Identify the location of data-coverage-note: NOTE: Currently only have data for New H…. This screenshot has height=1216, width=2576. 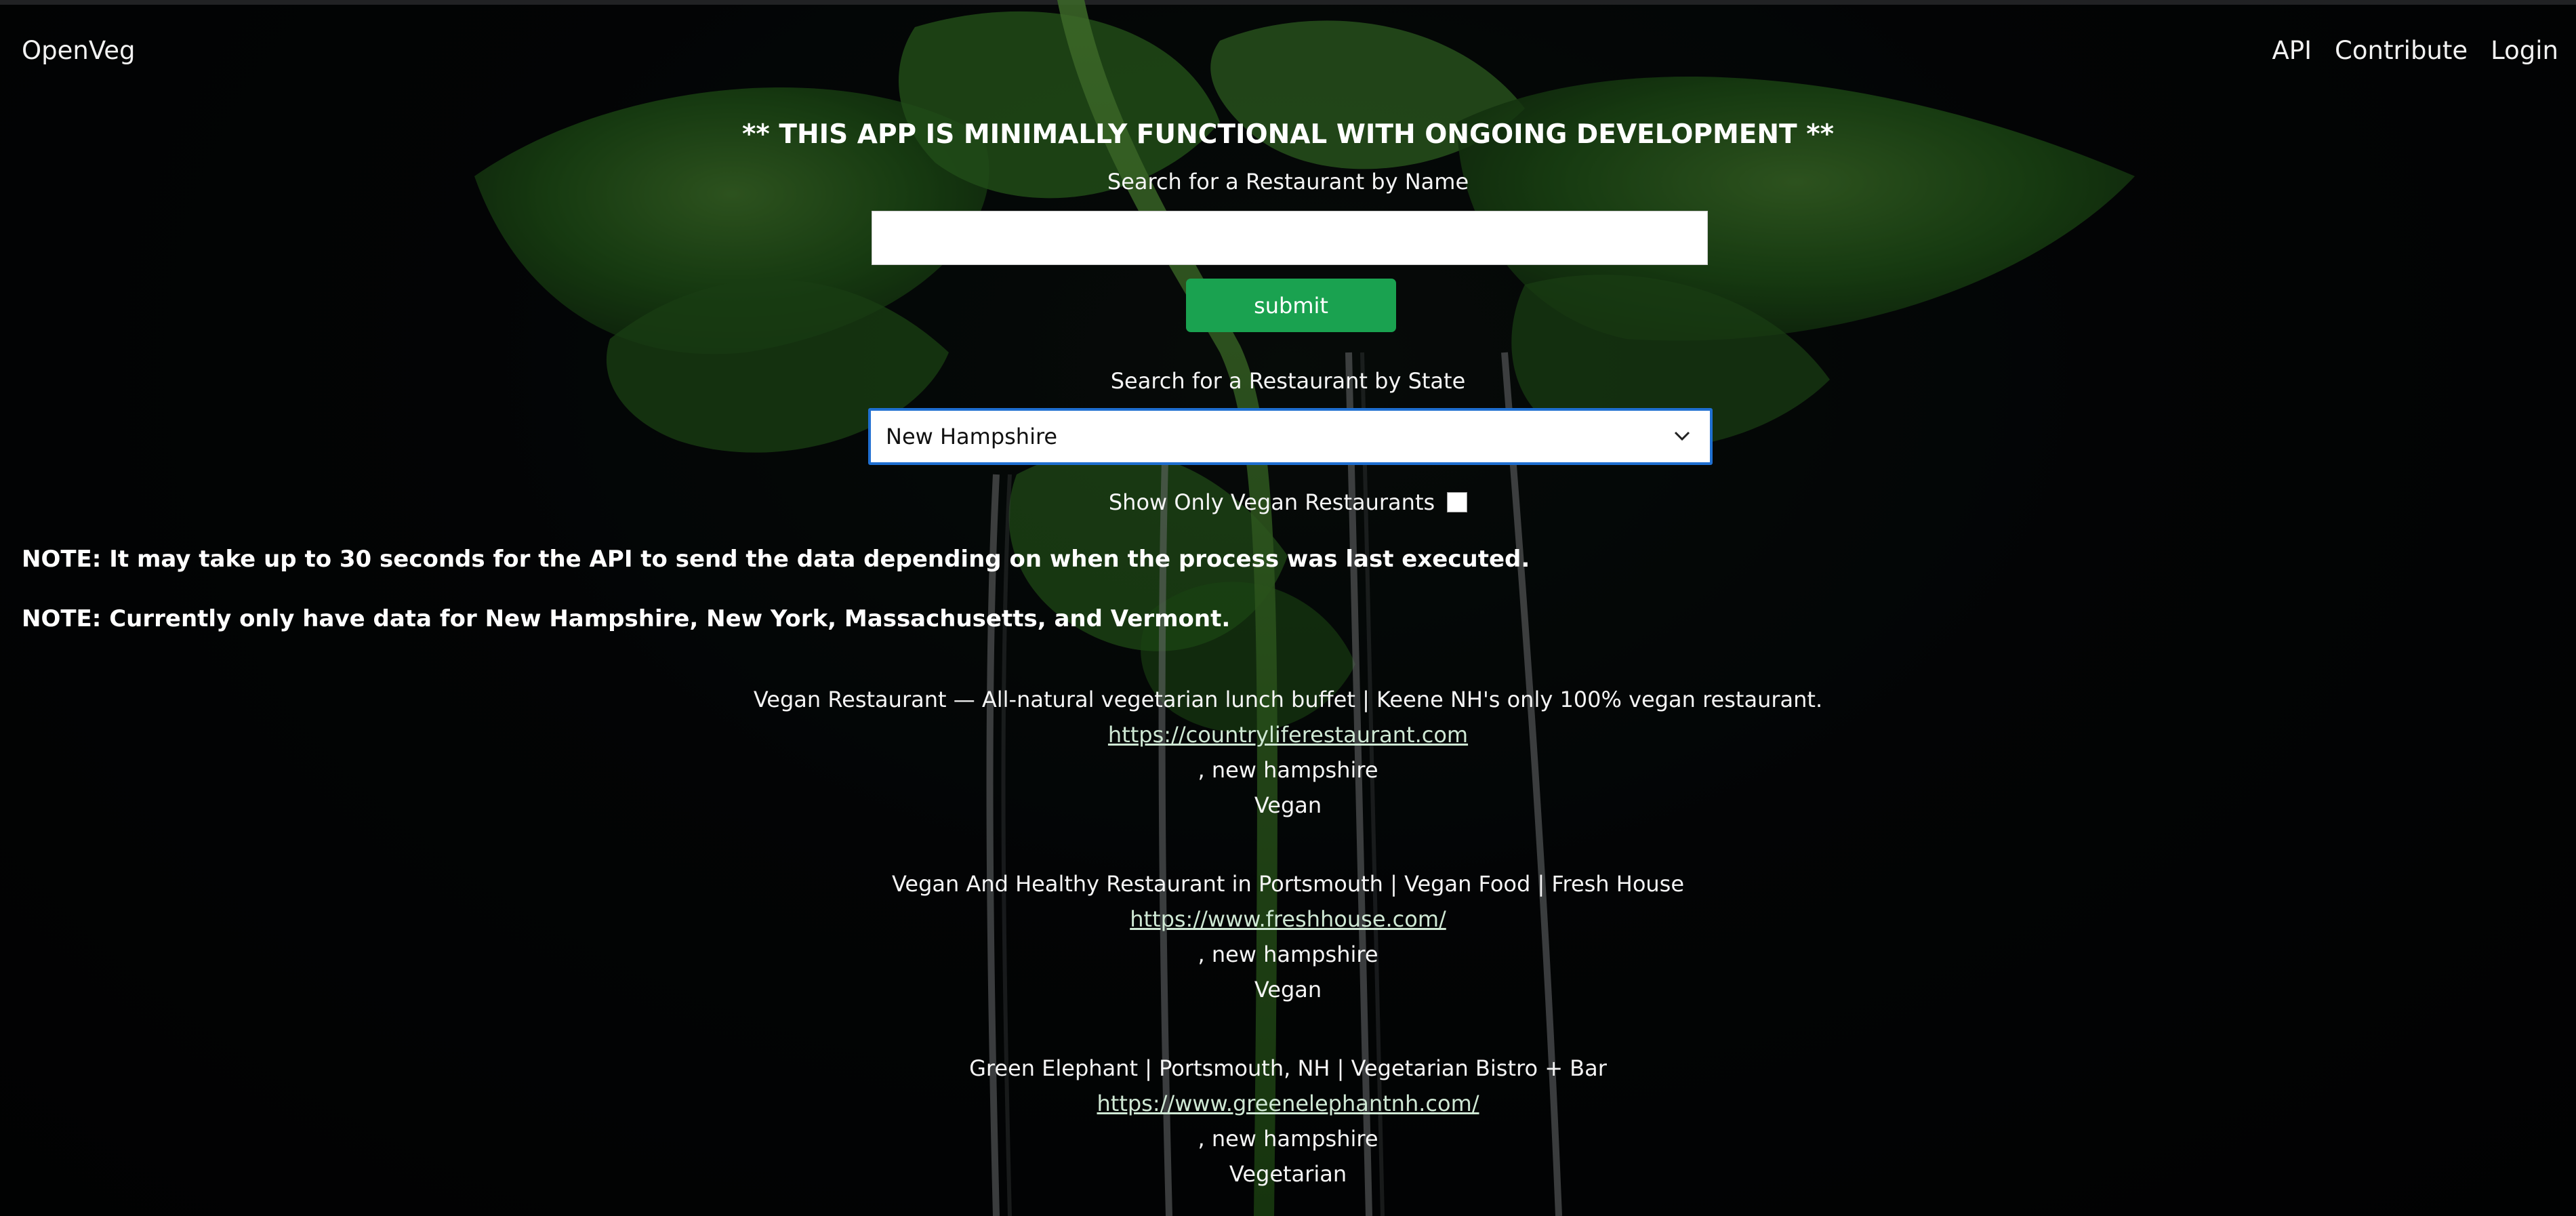
(627, 618).